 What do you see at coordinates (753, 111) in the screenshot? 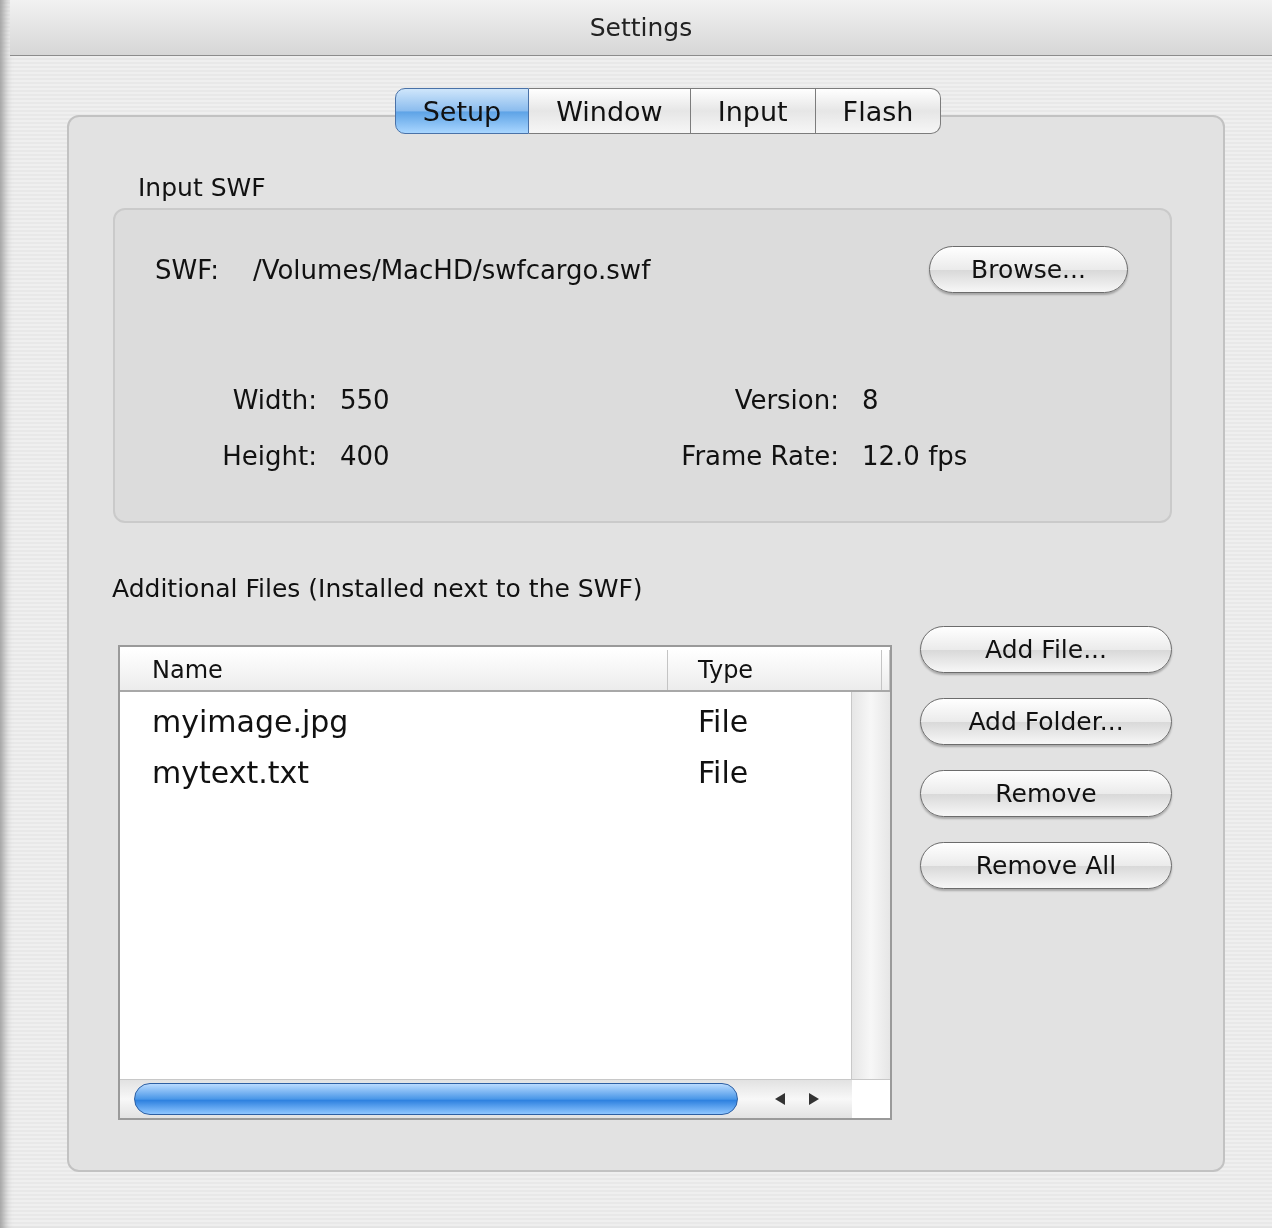
I see `tab: Input` at bounding box center [753, 111].